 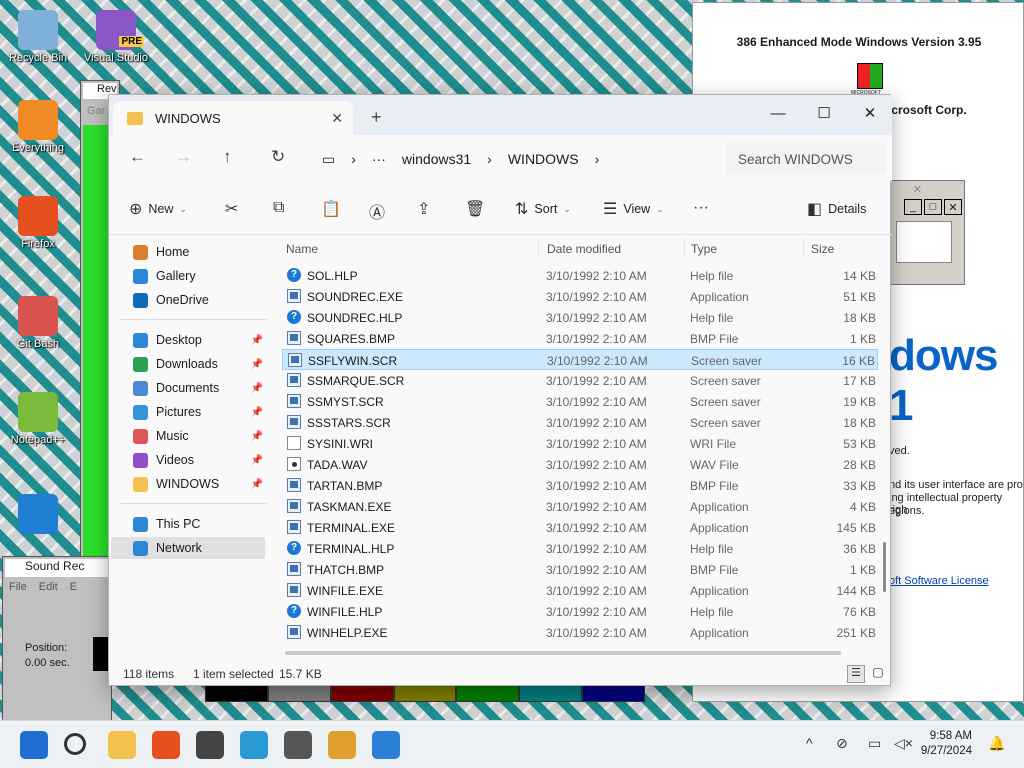 What do you see at coordinates (38, 127) in the screenshot?
I see `desktop-icon: Everything` at bounding box center [38, 127].